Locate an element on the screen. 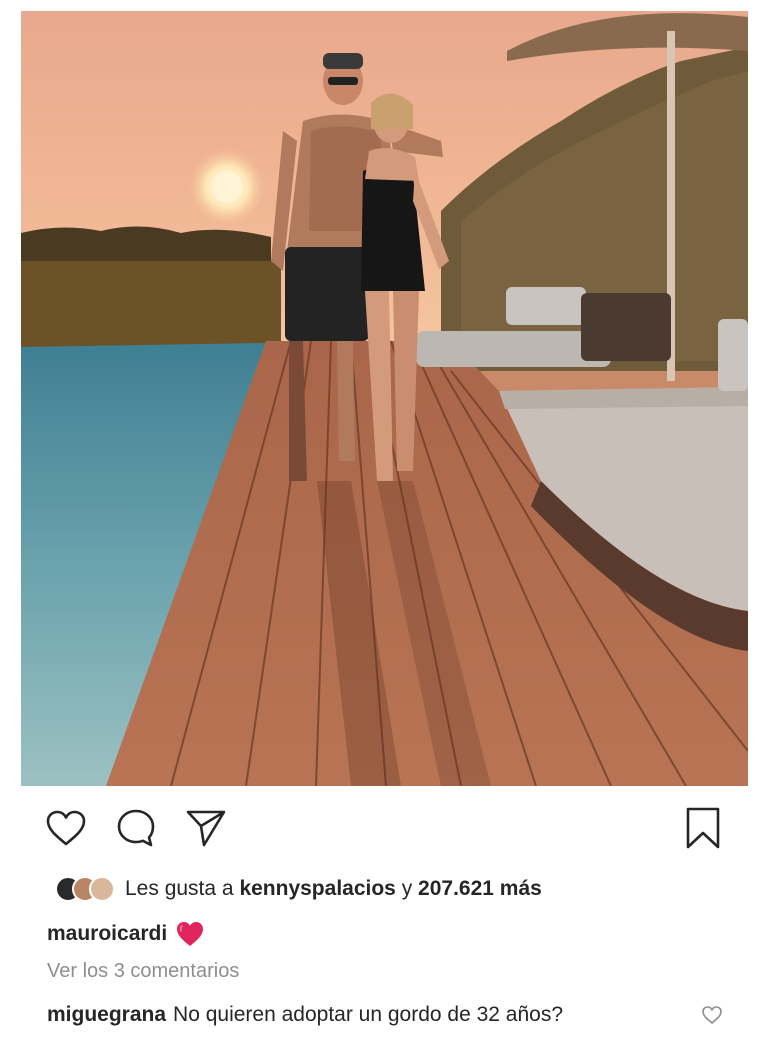 This screenshot has width=767, height=1038. paper-plane-icon is located at coordinates (206, 828).